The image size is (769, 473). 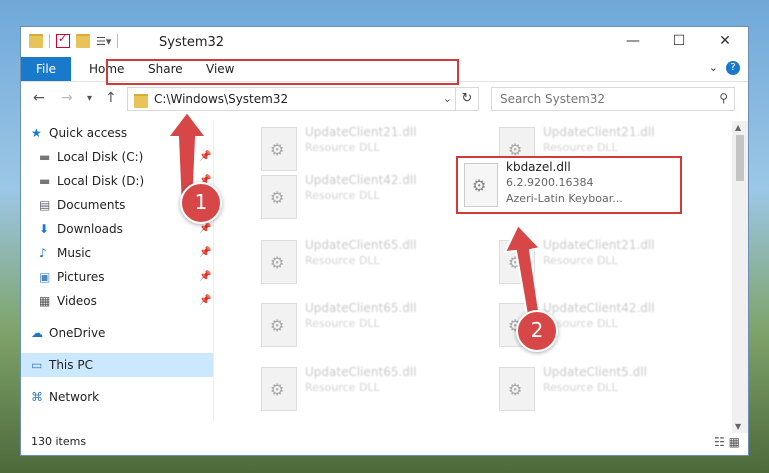 I want to click on close-button: ✕, so click(x=725, y=42).